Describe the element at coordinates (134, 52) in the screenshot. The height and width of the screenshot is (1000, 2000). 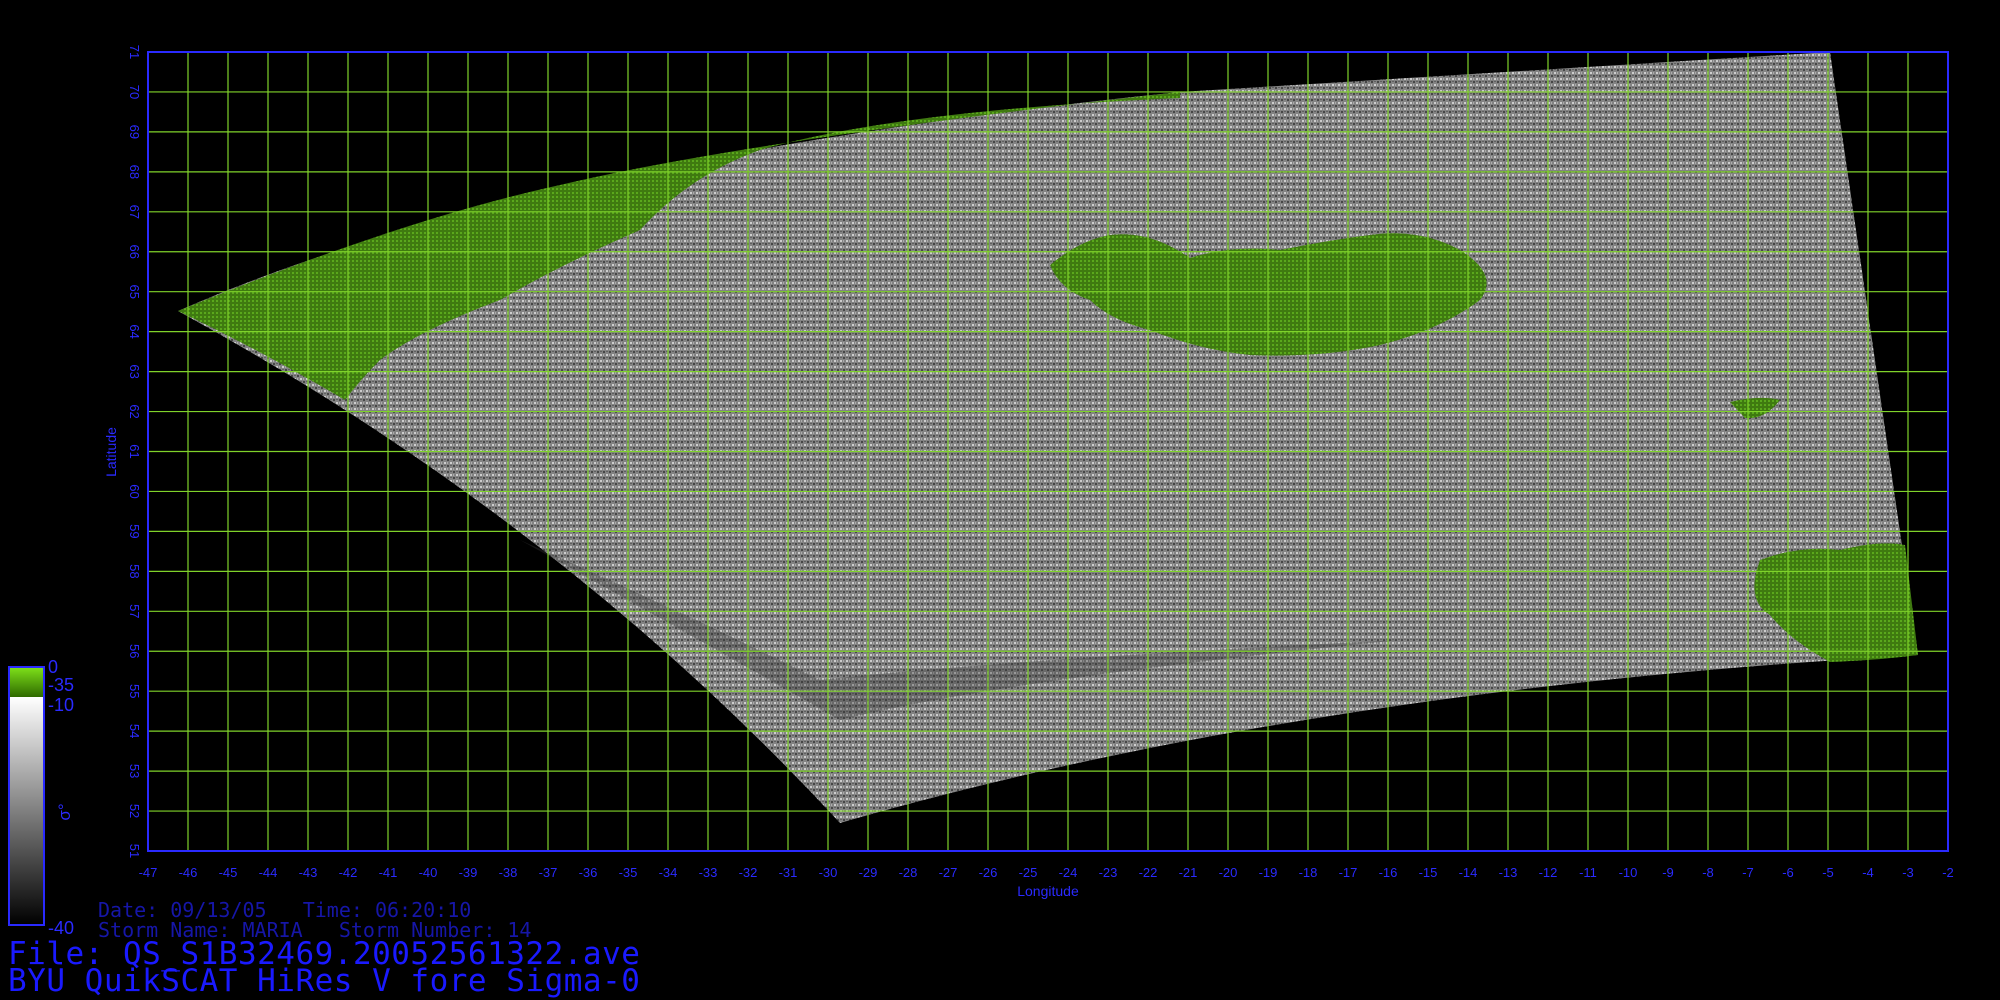
I see `lat-tick-label: 71` at that location.